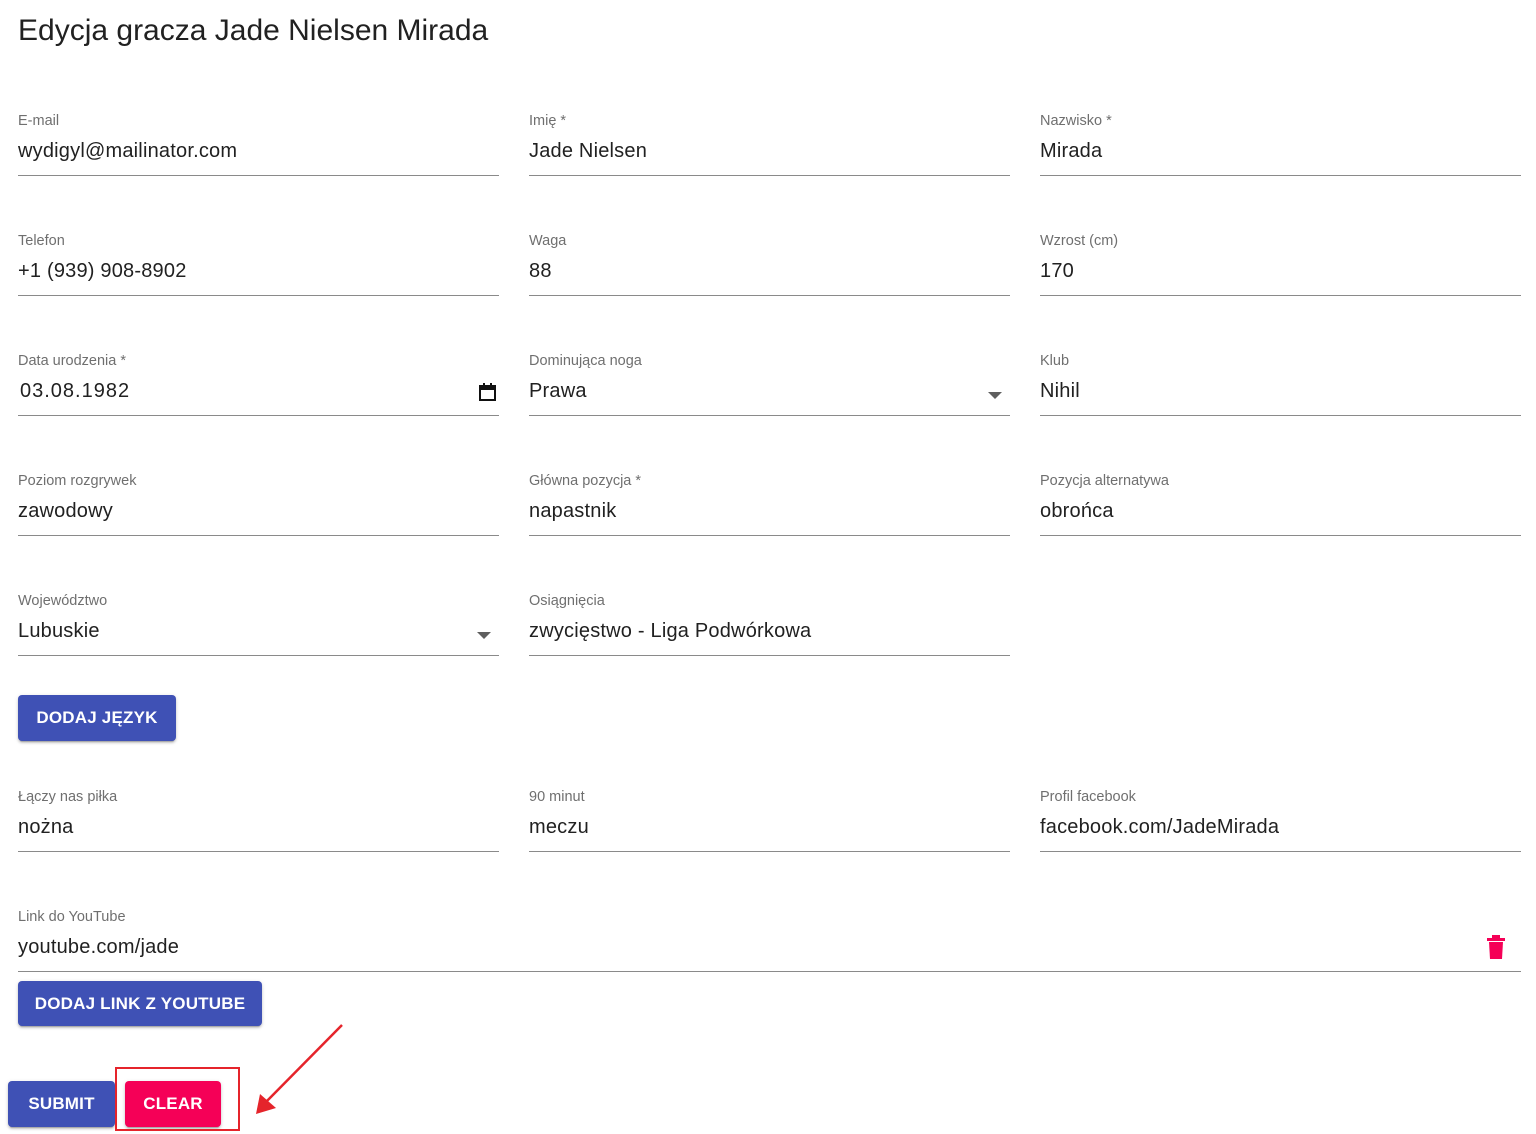 The width and height of the screenshot is (1536, 1134). Describe the element at coordinates (77, 481) in the screenshot. I see `league-level-label: Poziom rozgrywek` at that location.